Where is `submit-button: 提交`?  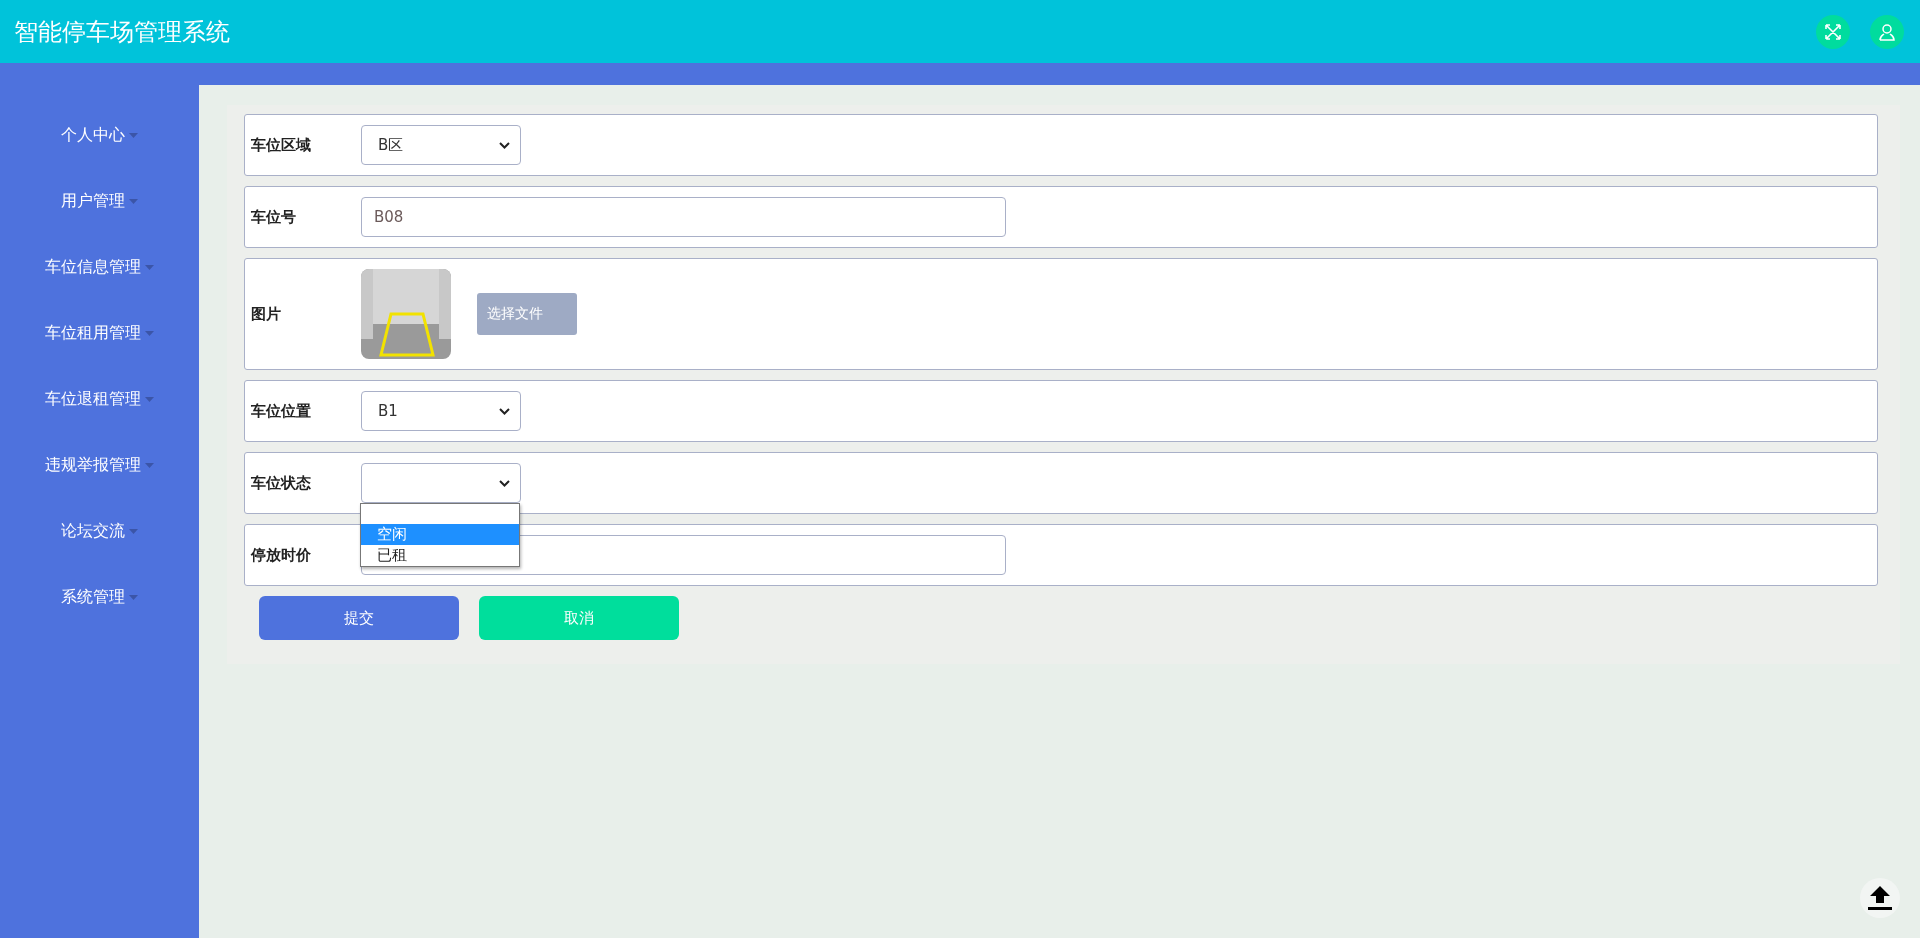
submit-button: 提交 is located at coordinates (359, 618).